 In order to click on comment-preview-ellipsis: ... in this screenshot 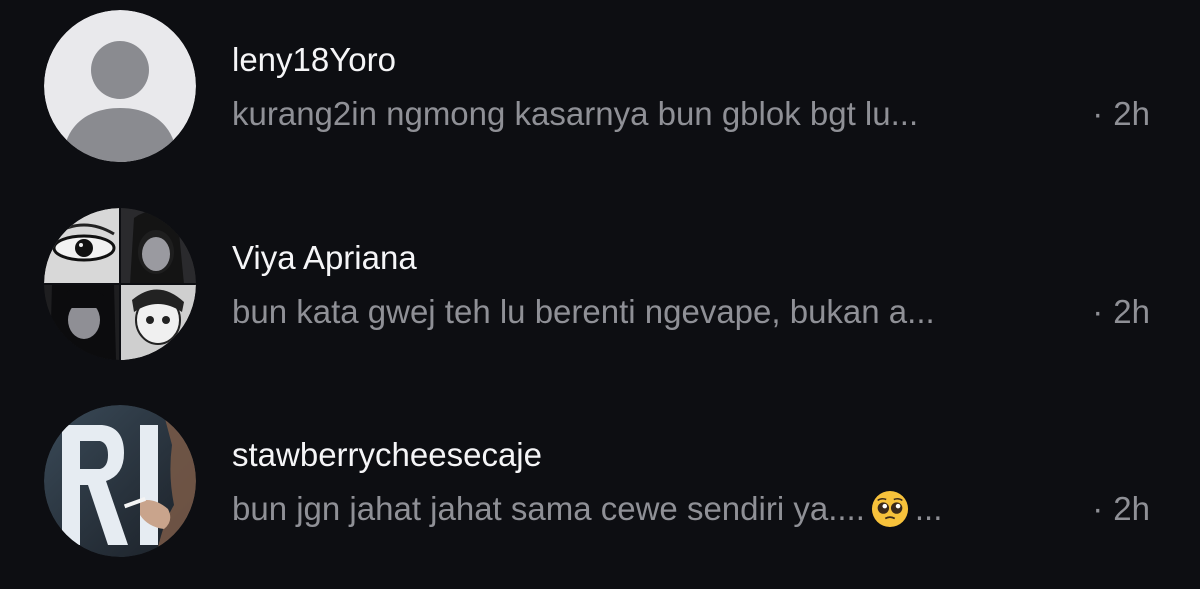, I will do `click(928, 508)`.